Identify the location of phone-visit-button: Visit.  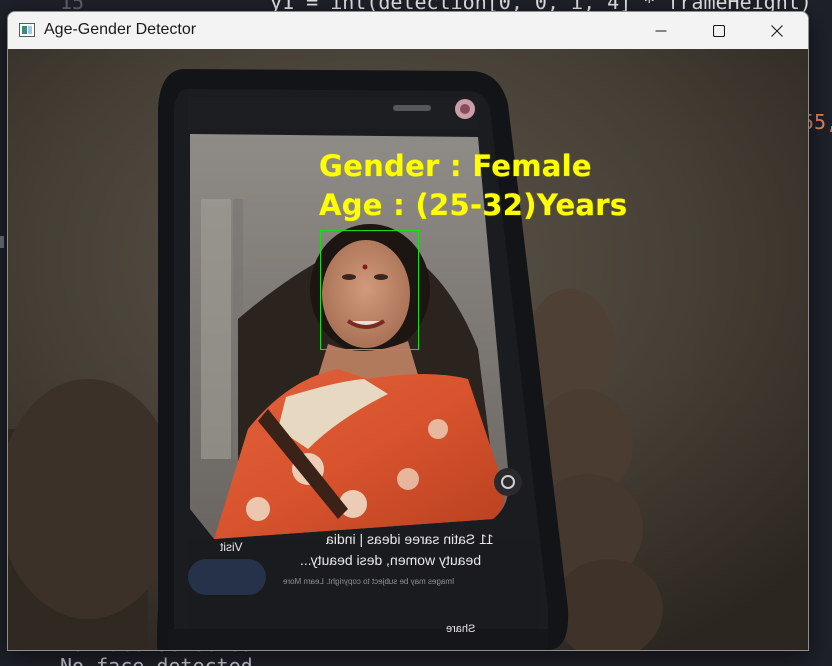
(231, 547).